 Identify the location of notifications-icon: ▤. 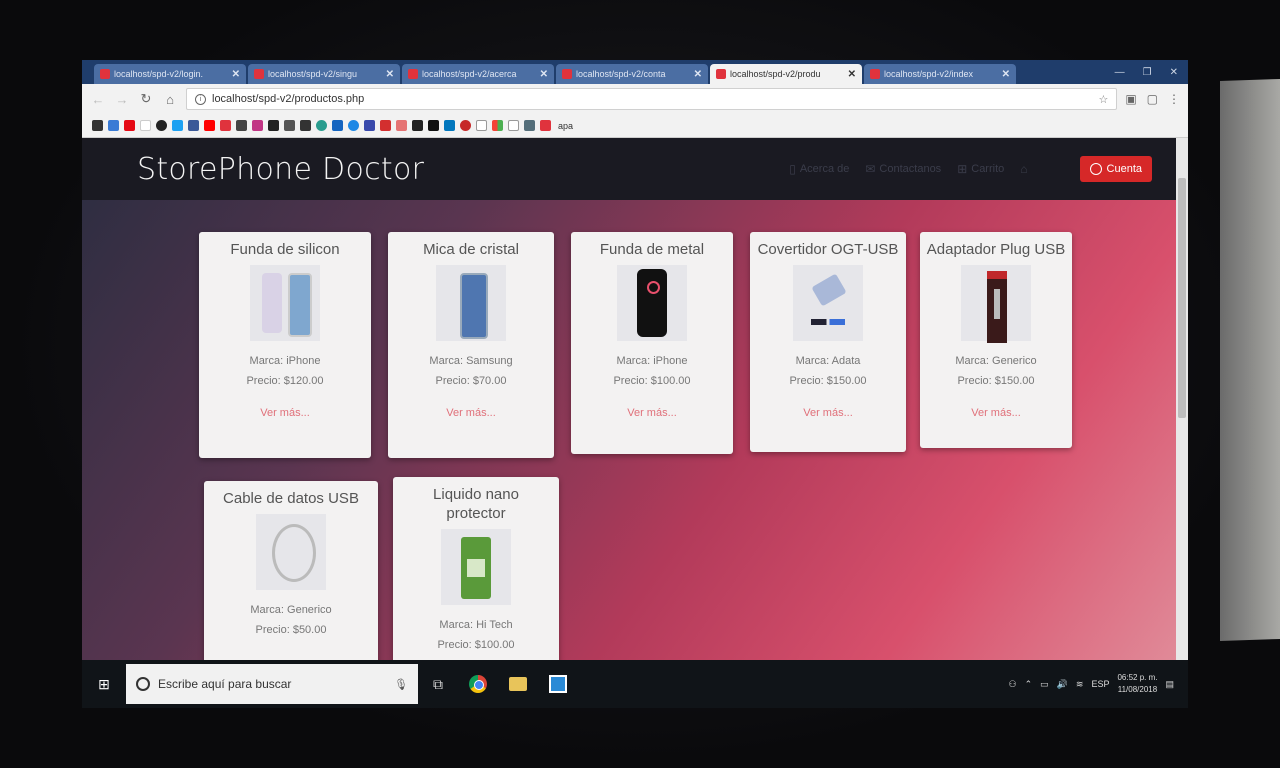
(1169, 684).